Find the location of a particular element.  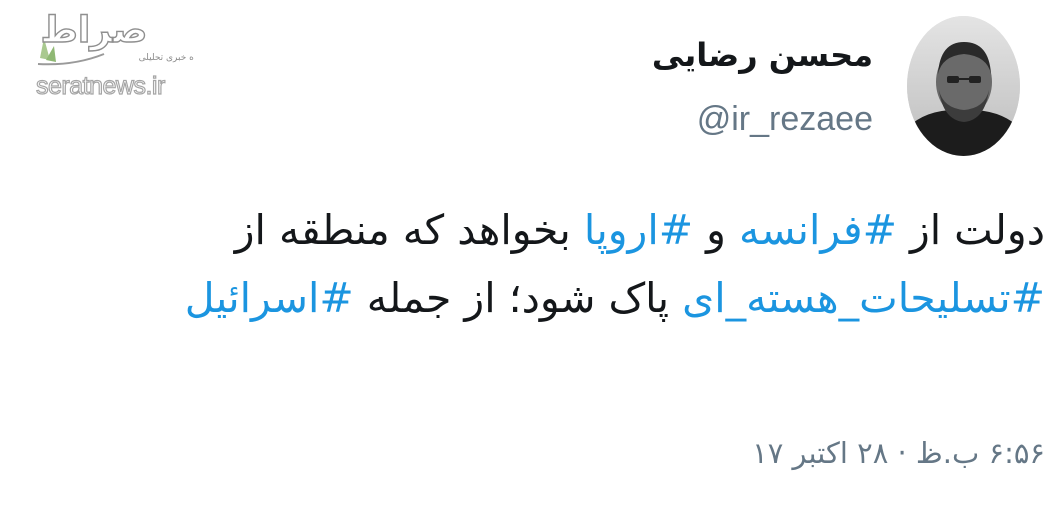

hashtag-link: #اروپا is located at coordinates (638, 230).